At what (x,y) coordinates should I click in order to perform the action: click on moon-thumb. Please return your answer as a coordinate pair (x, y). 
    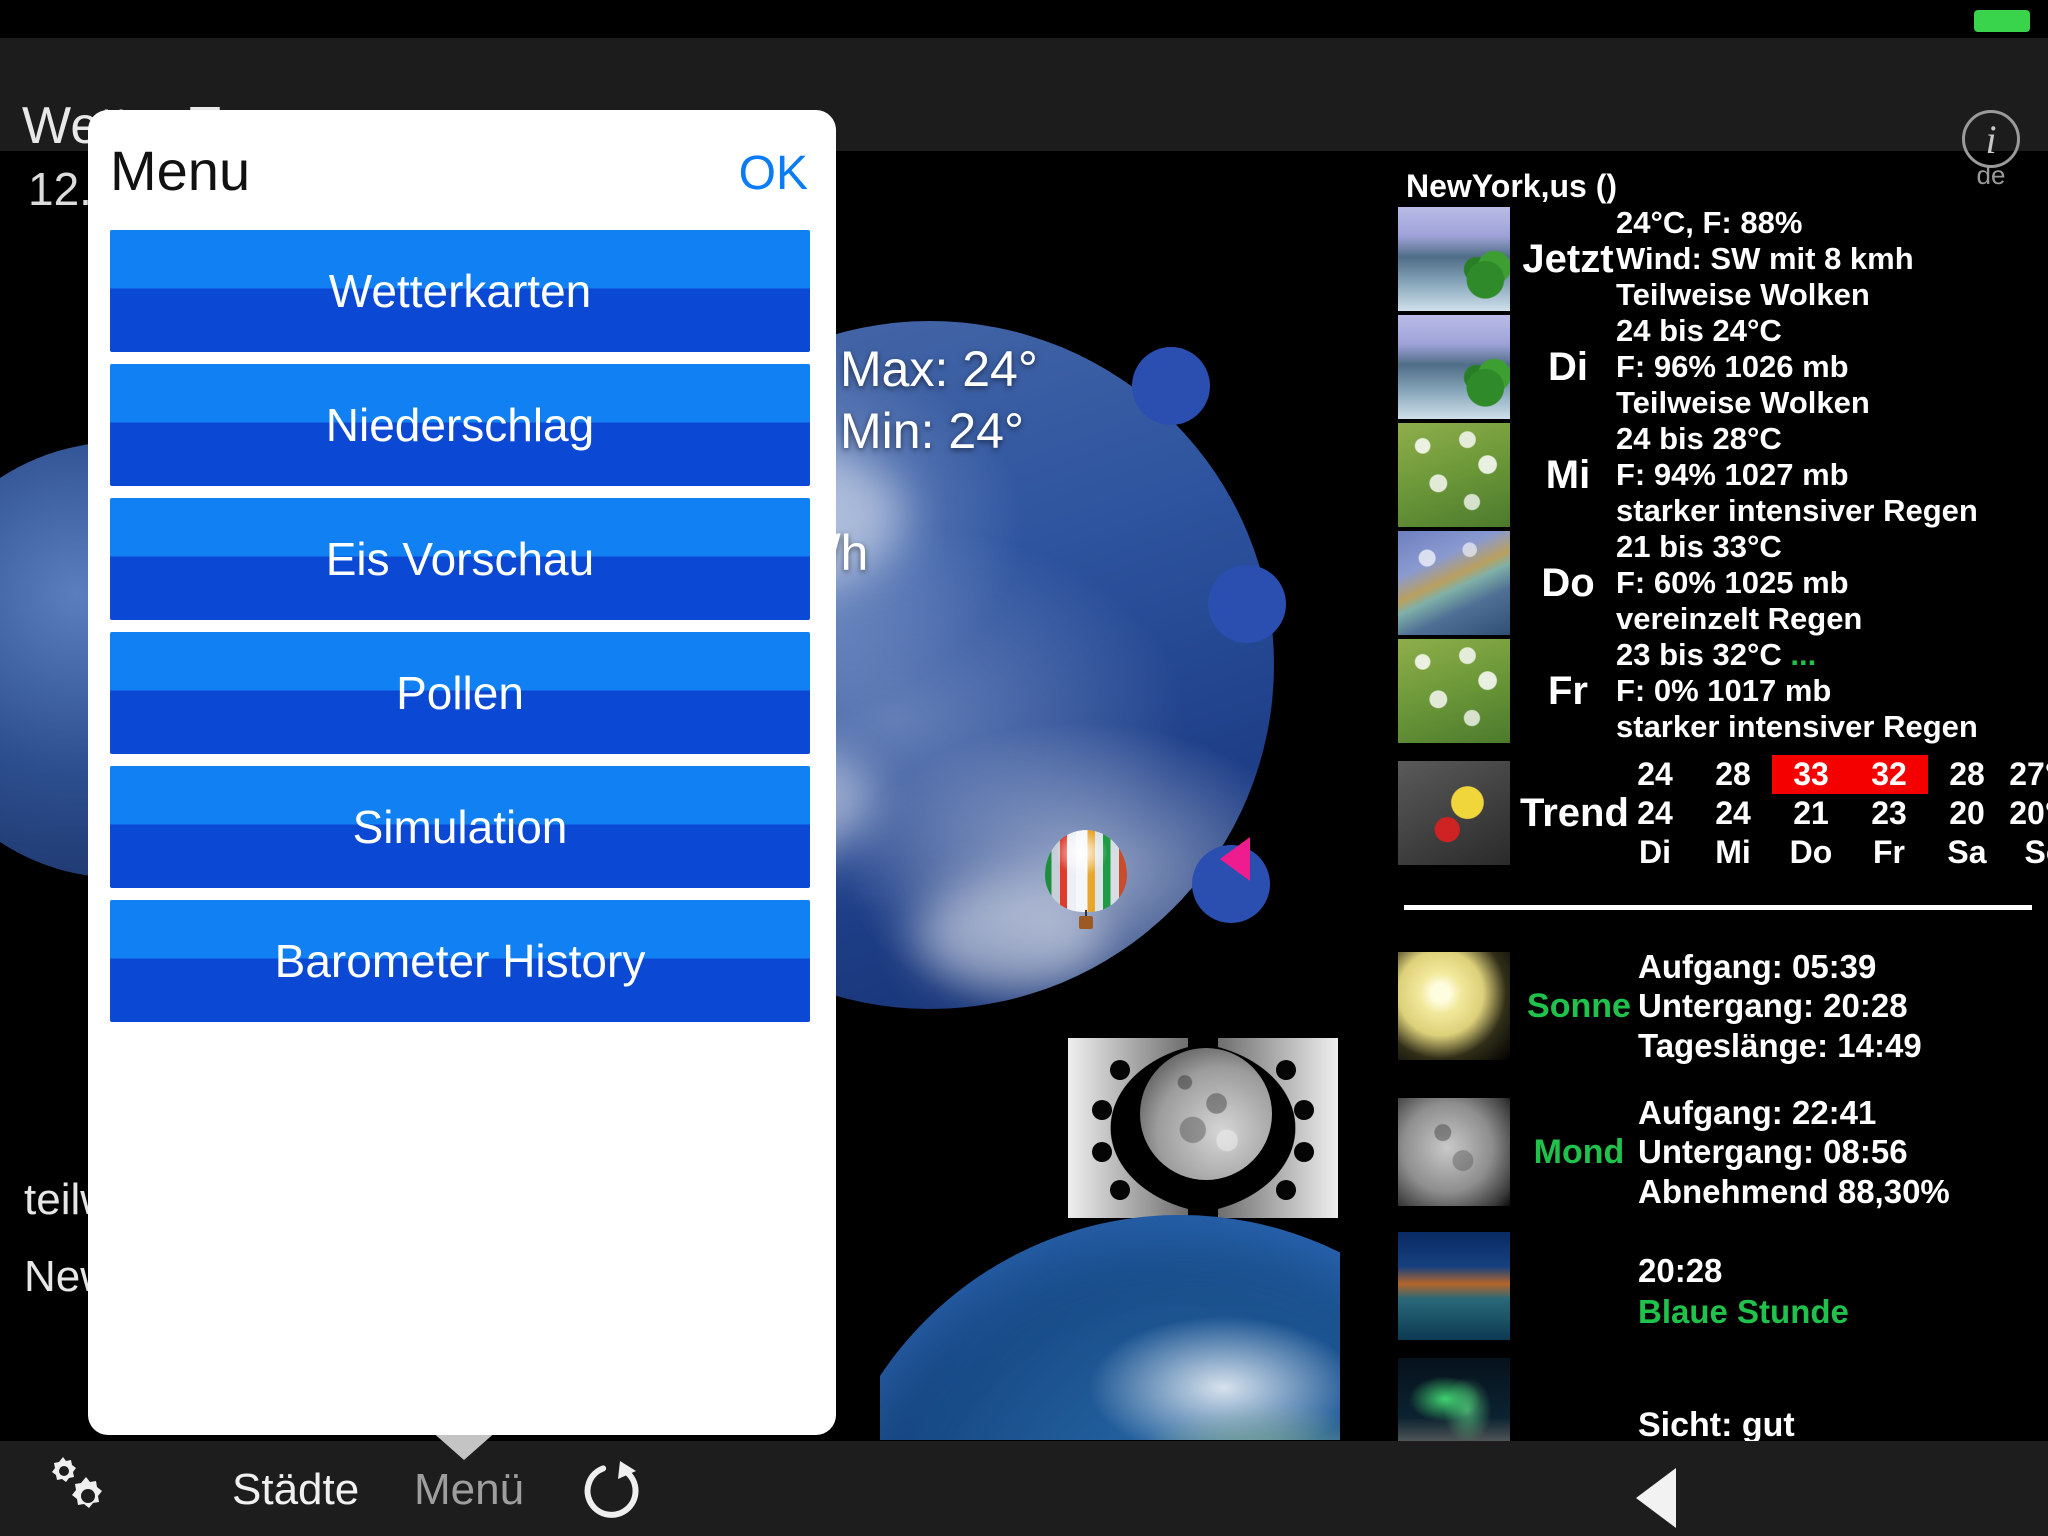
    Looking at the image, I should click on (1454, 1152).